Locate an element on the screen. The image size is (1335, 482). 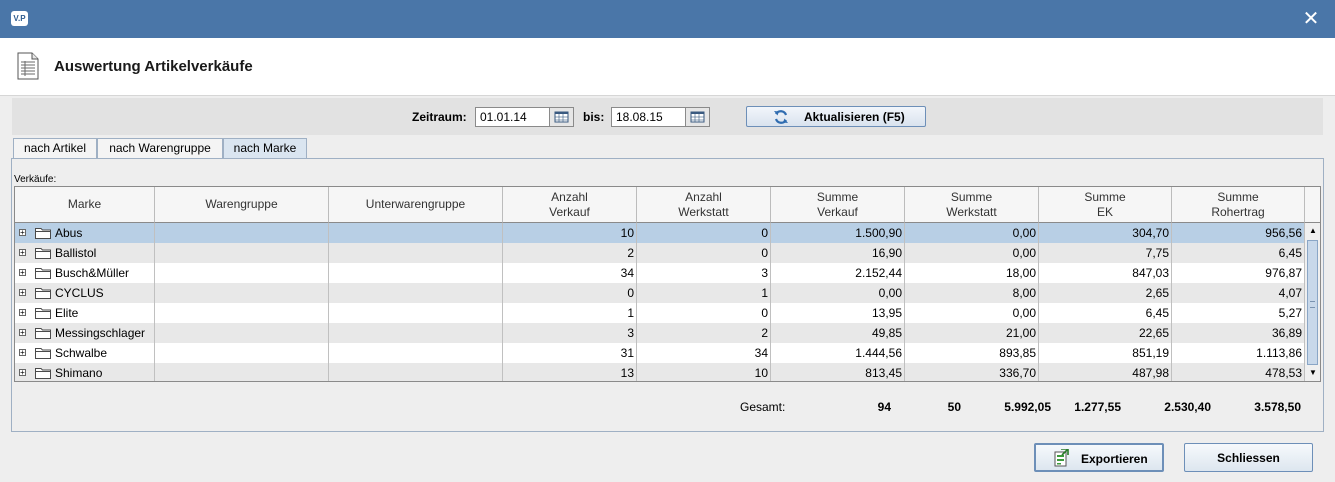
cell-anzahl-werkstatt: 34 is located at coordinates (704, 353).